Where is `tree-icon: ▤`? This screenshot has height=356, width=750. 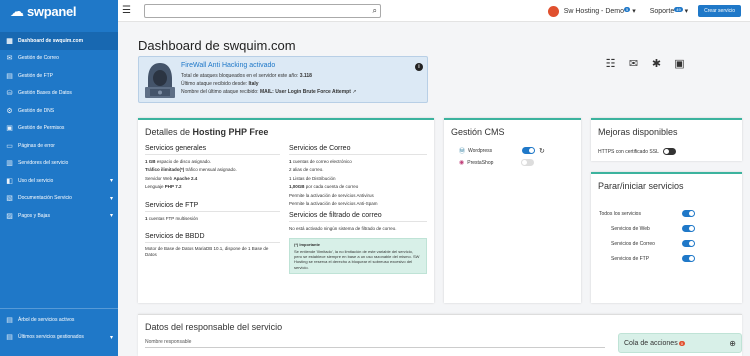
tree-icon: ▤ is located at coordinates (9, 320).